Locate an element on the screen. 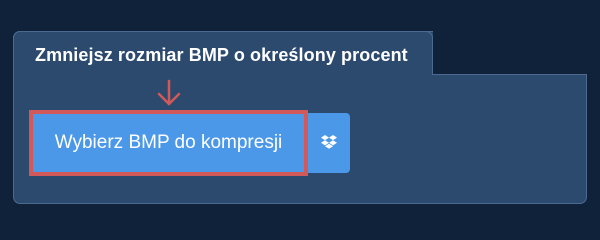 Image resolution: width=600 pixels, height=240 pixels. panel-title: Zmniejsz rozmiar BMP o określony procent is located at coordinates (221, 55).